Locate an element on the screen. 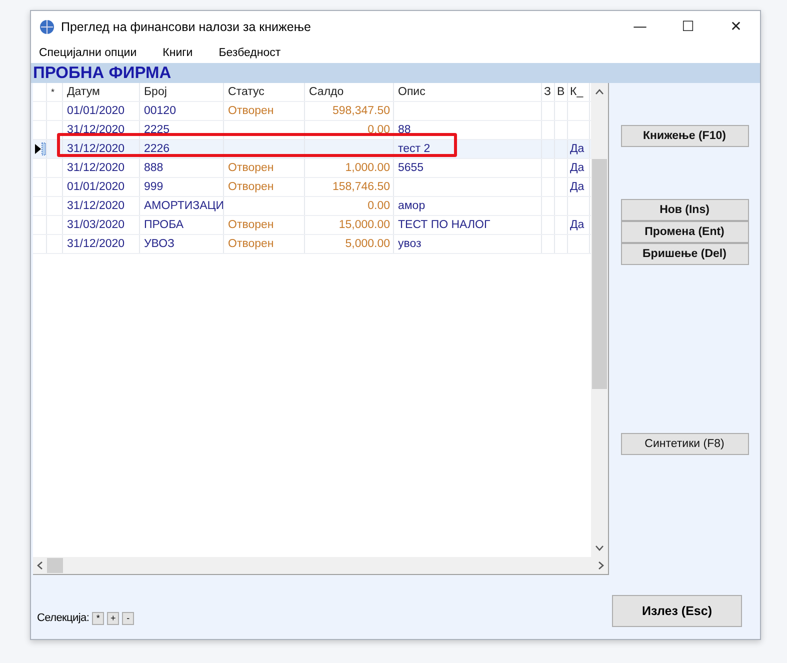 The width and height of the screenshot is (787, 663). table-cell: 5655 is located at coordinates (468, 168).